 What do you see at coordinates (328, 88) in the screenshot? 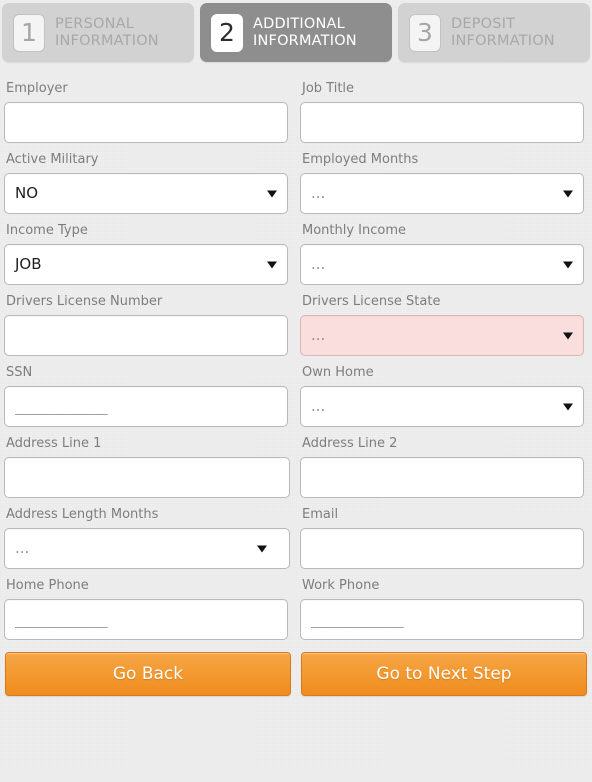
I see `label-job-title: Job Title` at bounding box center [328, 88].